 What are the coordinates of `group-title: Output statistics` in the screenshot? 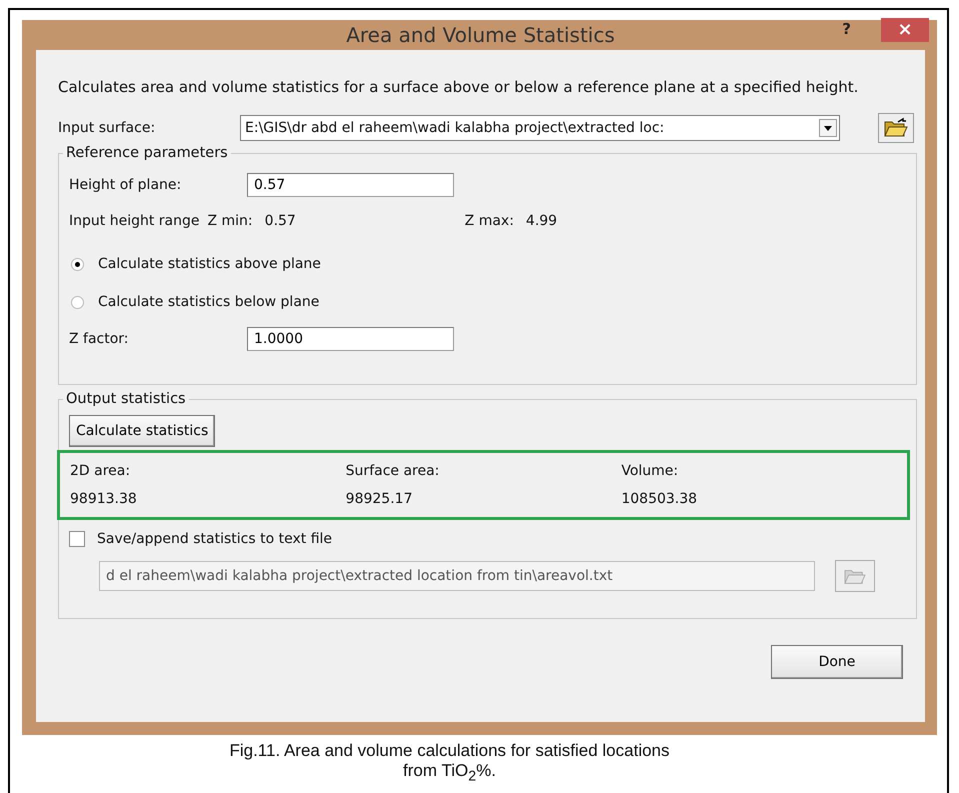 It's located at (126, 399).